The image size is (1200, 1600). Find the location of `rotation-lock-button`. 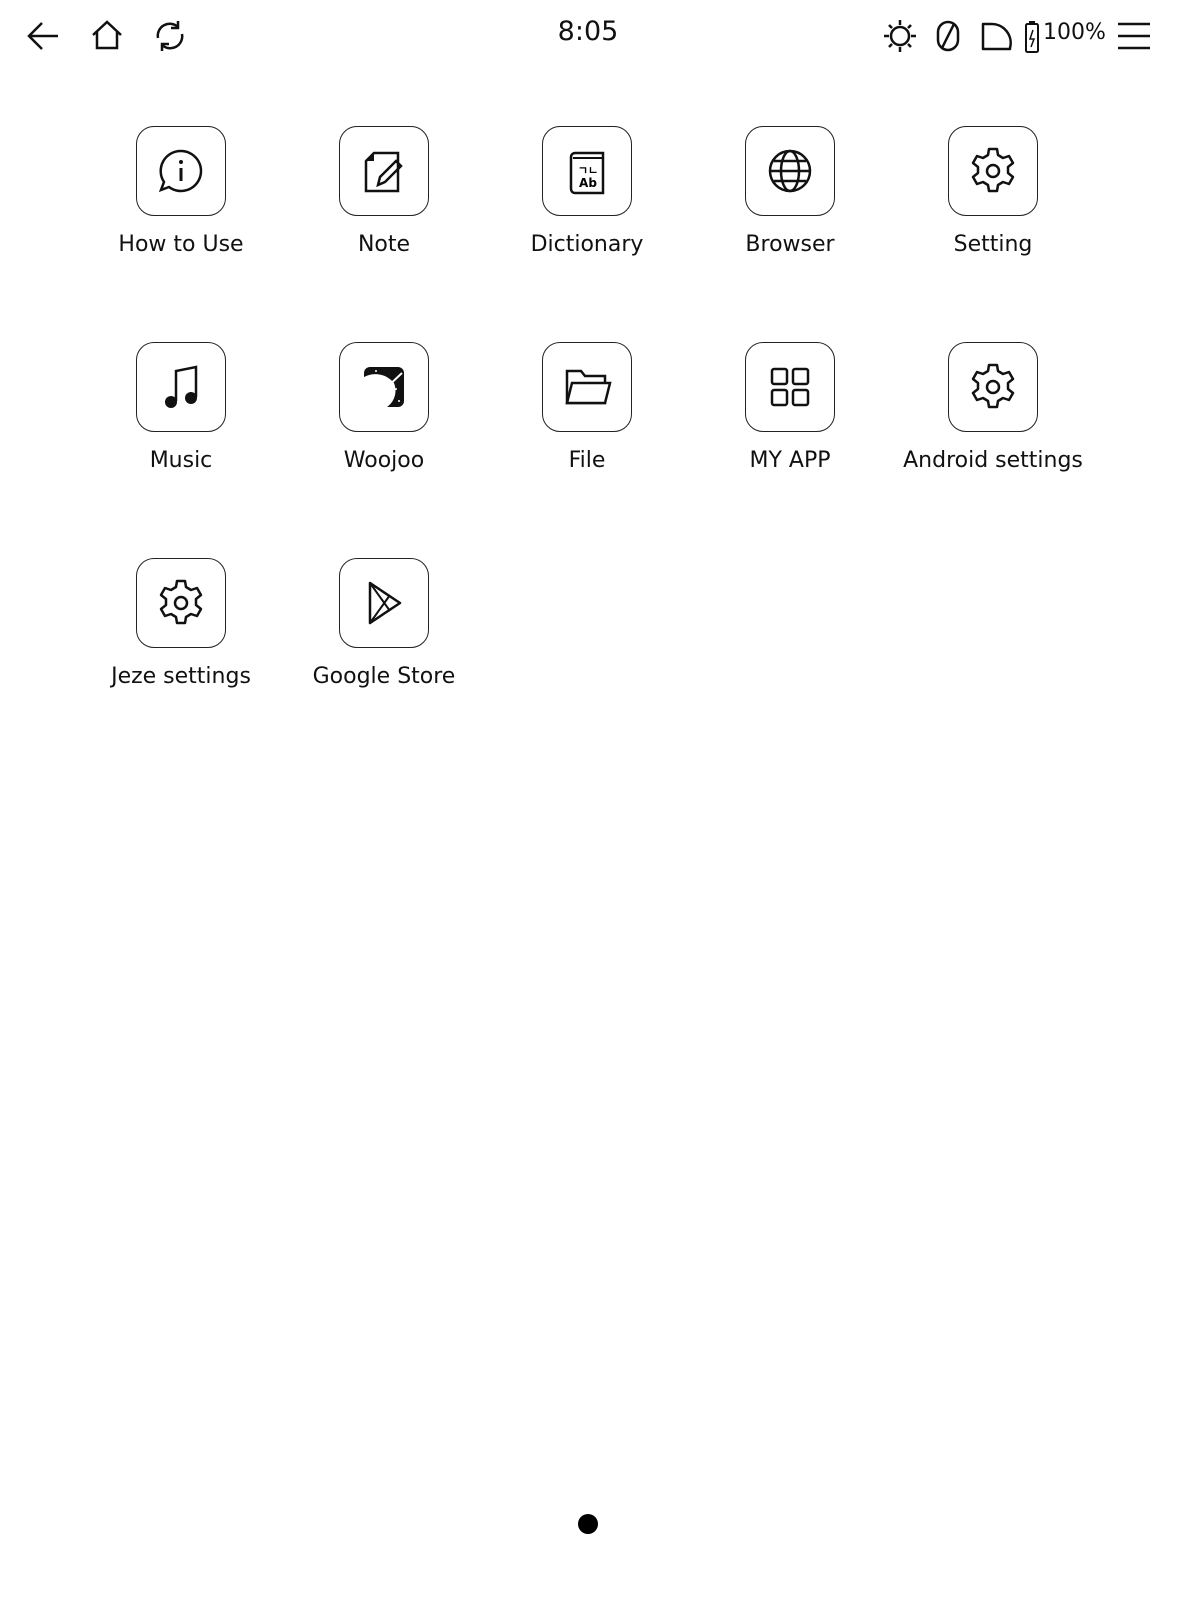

rotation-lock-button is located at coordinates (948, 36).